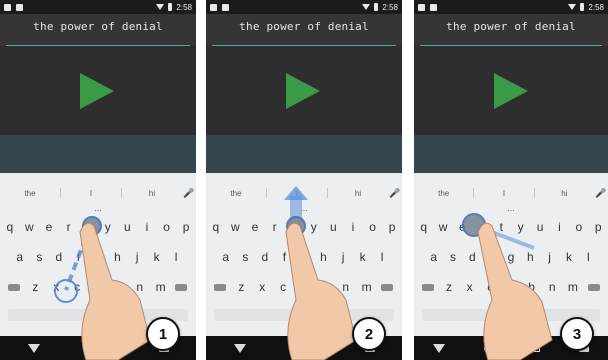 The image size is (608, 360). I want to click on key-e: e, so click(255, 227).